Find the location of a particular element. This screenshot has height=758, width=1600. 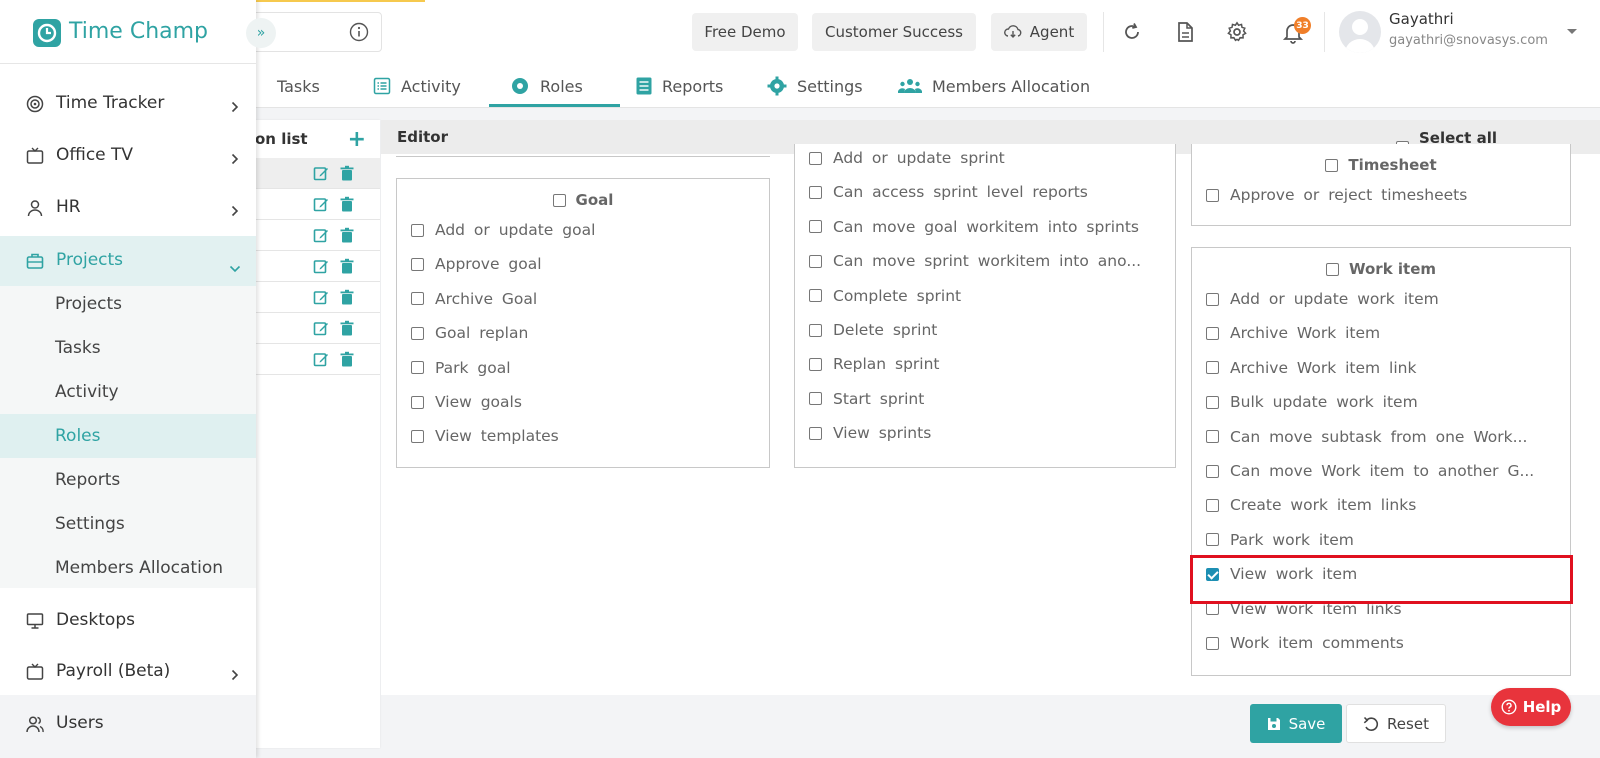

submenu-item-settings: Settings is located at coordinates (90, 524).